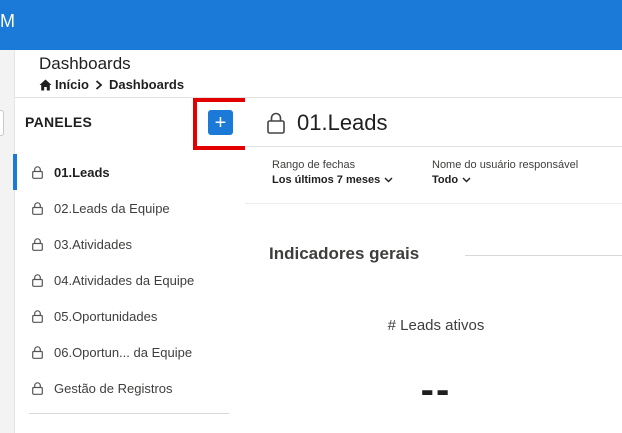  I want to click on filter-label: Nome do usuário responsável, so click(505, 165).